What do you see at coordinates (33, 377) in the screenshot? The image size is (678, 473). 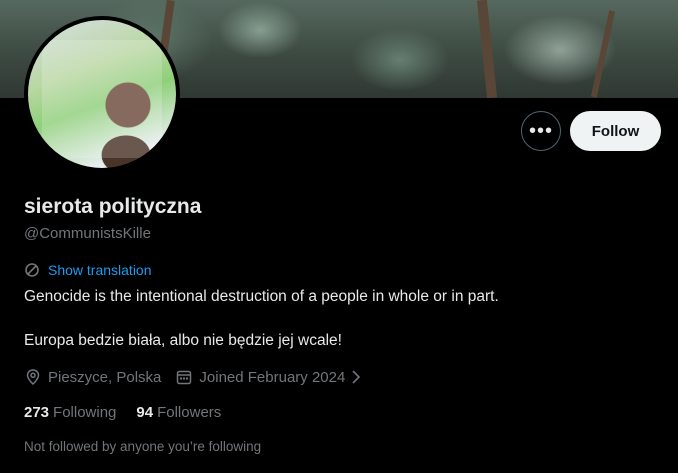 I see `location-pin-icon` at bounding box center [33, 377].